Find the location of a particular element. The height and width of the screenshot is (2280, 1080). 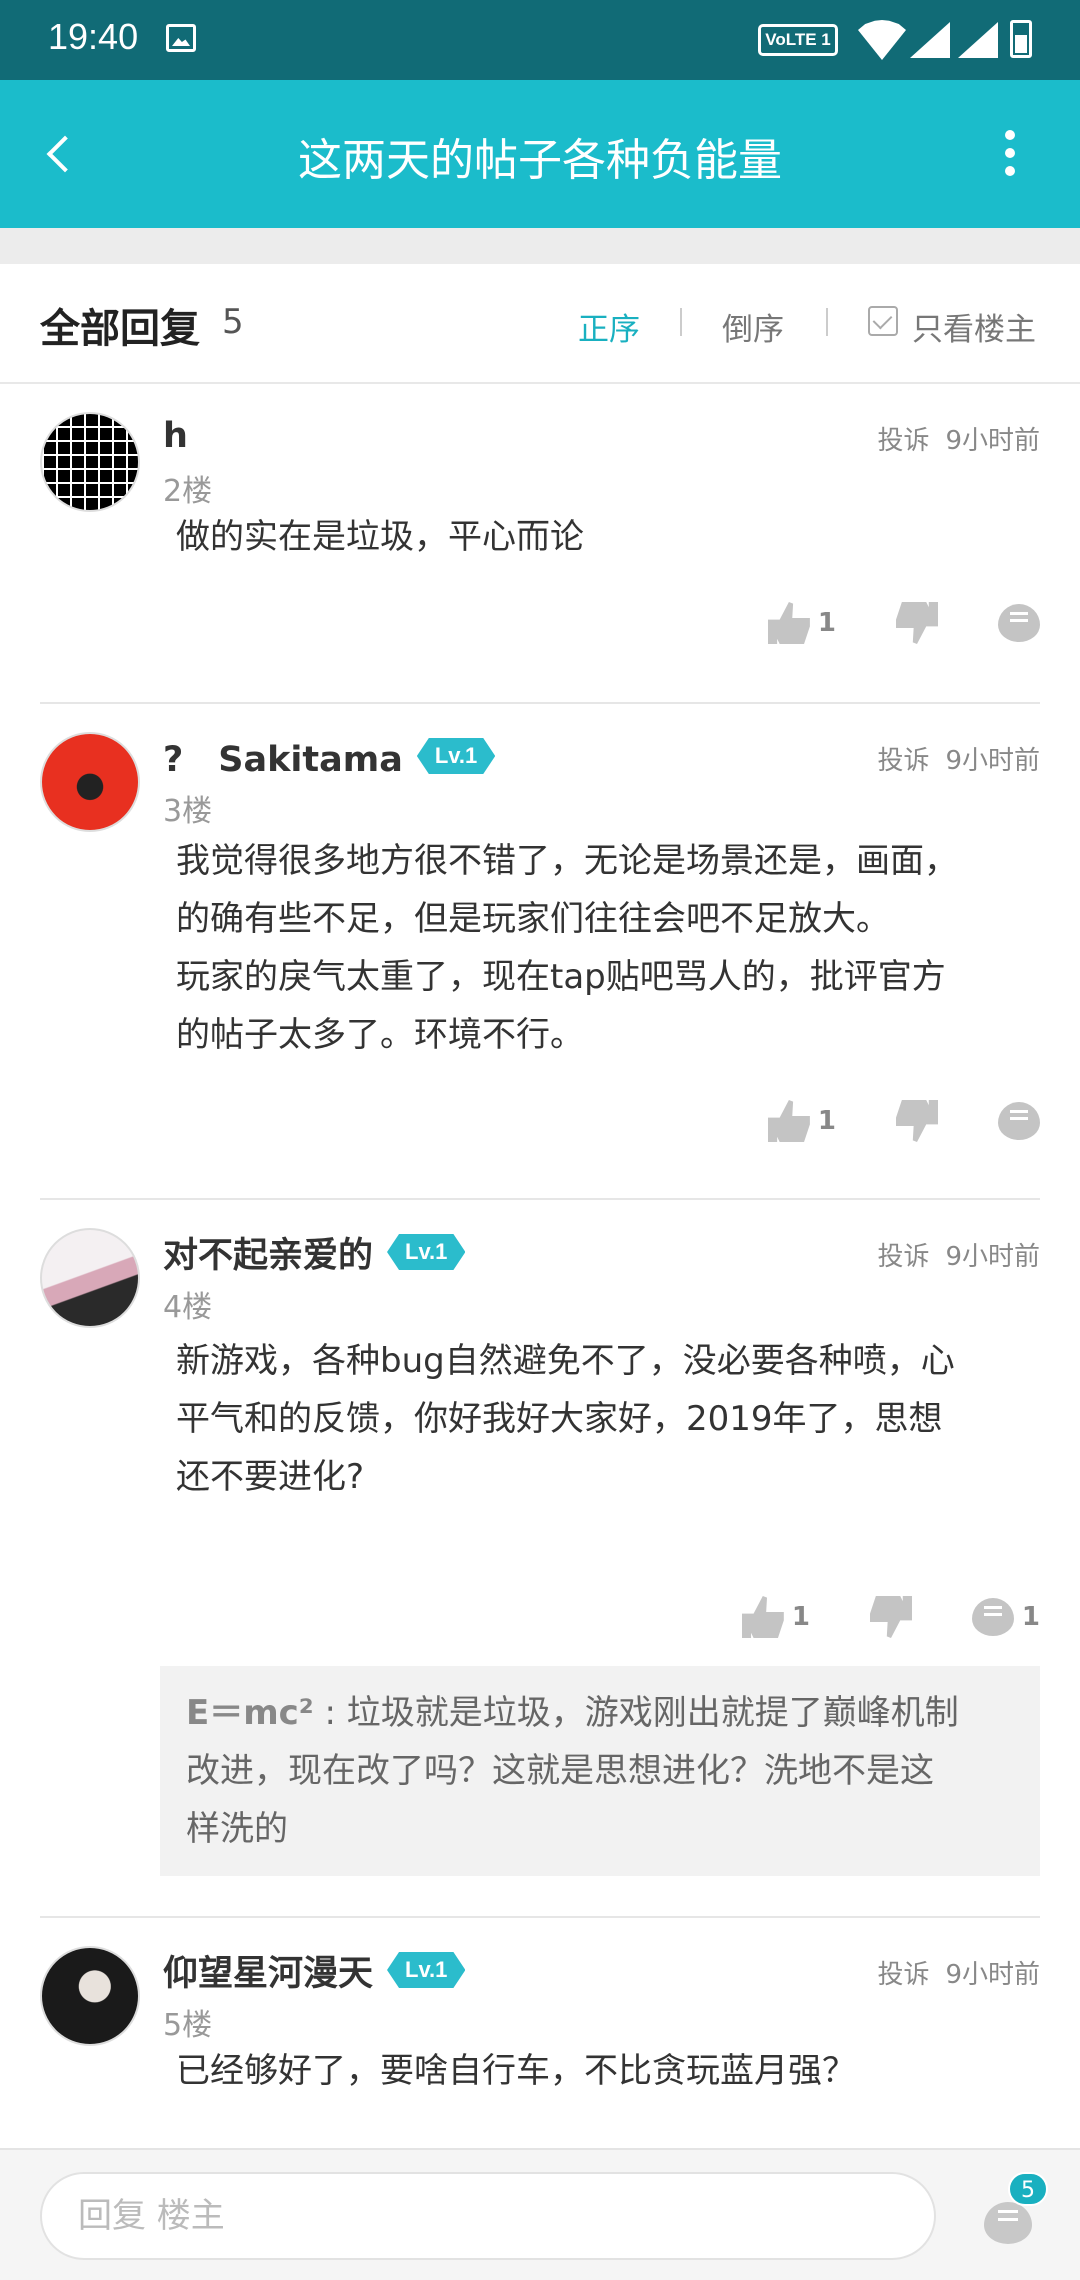

only-op-checkbox is located at coordinates (883, 321).